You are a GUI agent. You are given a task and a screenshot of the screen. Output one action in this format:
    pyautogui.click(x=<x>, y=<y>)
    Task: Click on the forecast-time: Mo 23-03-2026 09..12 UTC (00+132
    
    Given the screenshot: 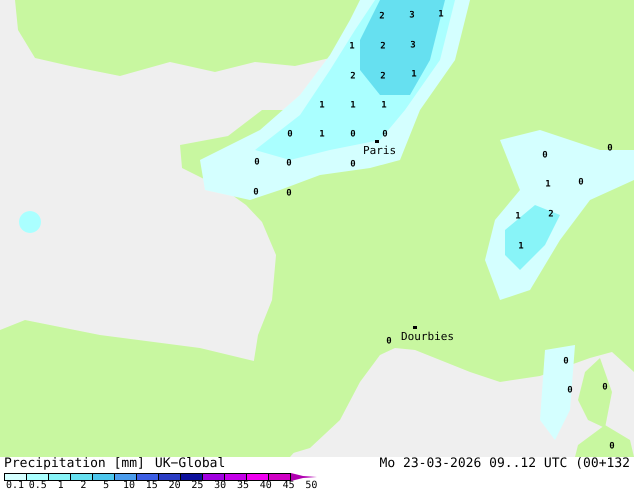 What is the action you would take?
    pyautogui.click(x=505, y=464)
    